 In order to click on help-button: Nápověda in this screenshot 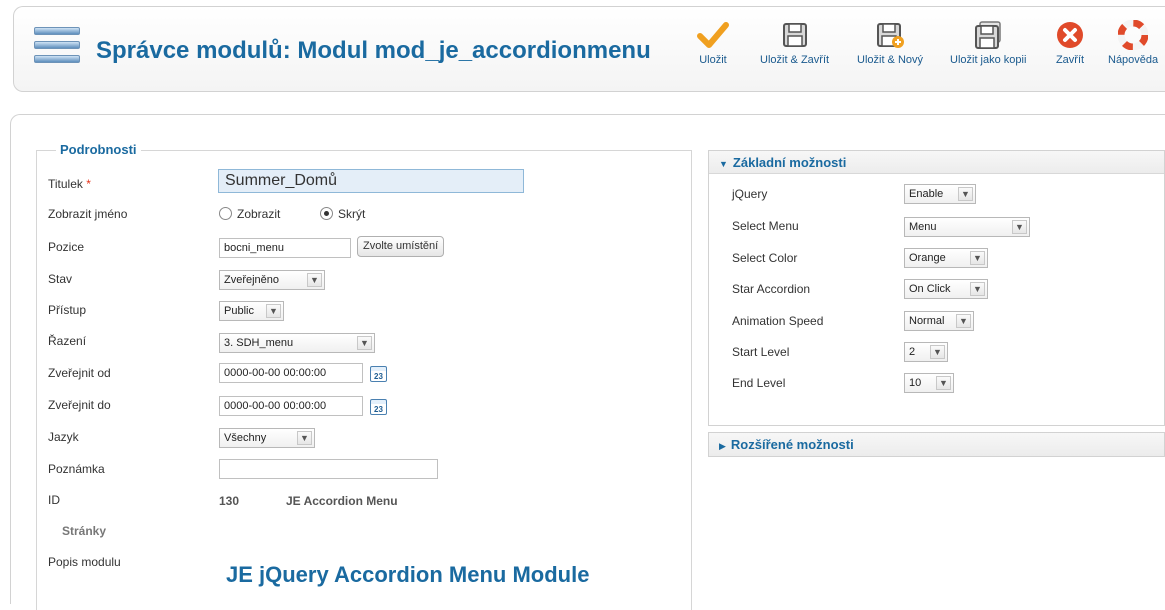, I will do `click(1133, 43)`.